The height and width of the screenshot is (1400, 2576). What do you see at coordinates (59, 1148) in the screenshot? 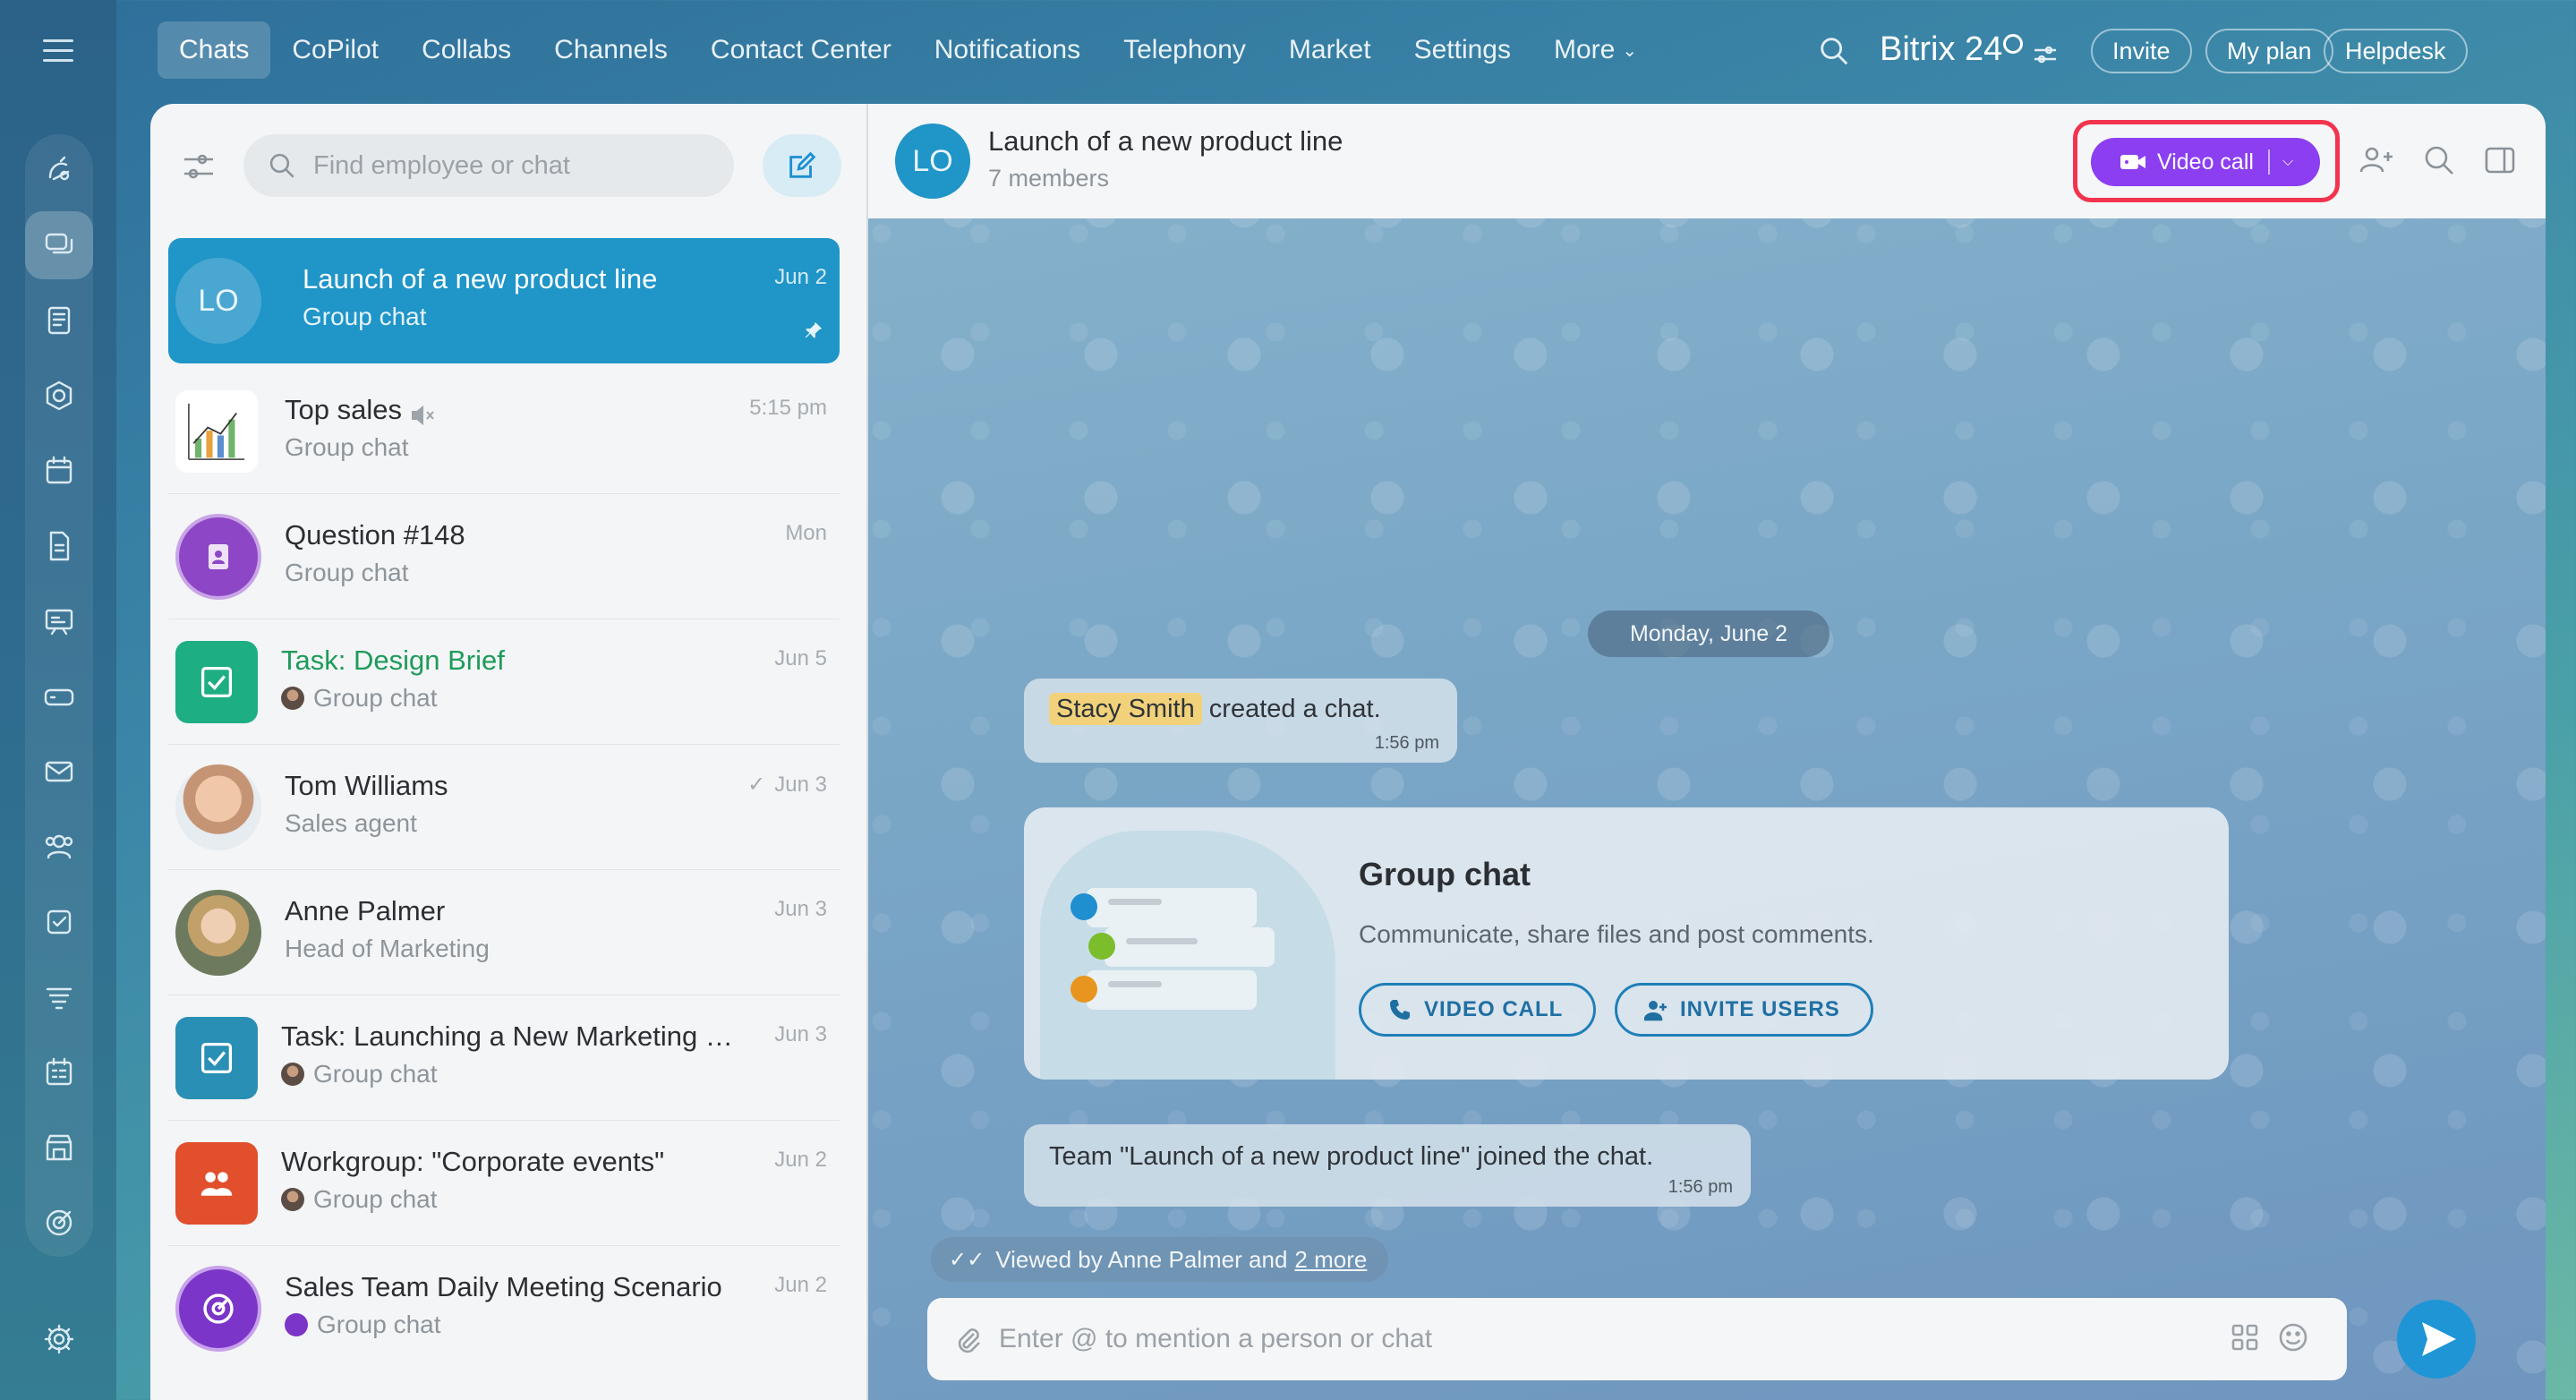
I see `rail-store-icon` at bounding box center [59, 1148].